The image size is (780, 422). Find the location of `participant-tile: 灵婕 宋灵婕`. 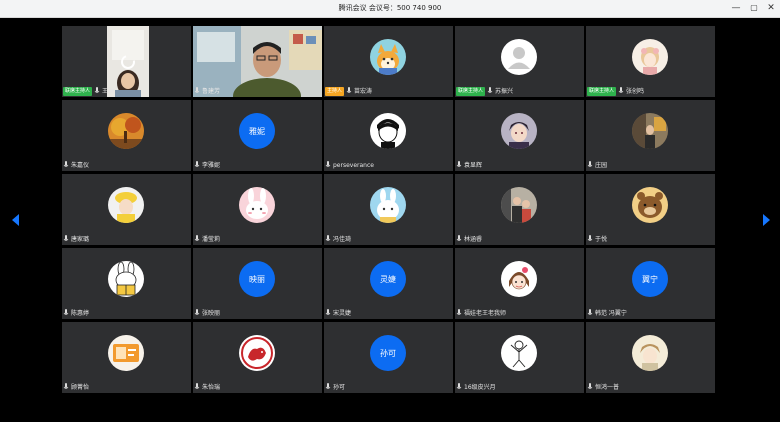

participant-tile: 灵婕 宋灵婕 is located at coordinates (388, 283).